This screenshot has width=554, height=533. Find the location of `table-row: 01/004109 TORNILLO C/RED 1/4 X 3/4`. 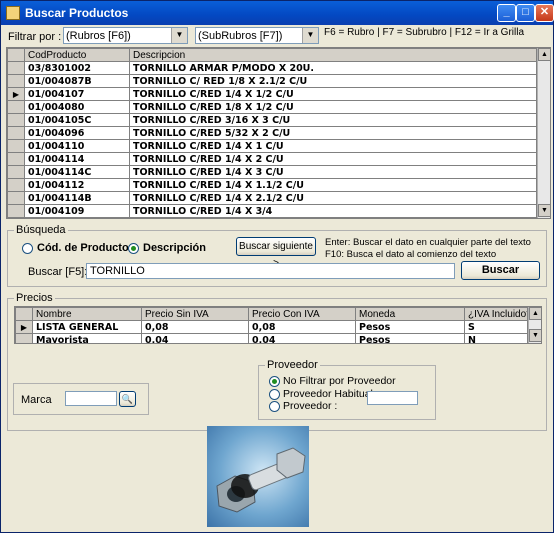

table-row: 01/004109 TORNILLO C/RED 1/4 X 3/4 is located at coordinates (272, 211).